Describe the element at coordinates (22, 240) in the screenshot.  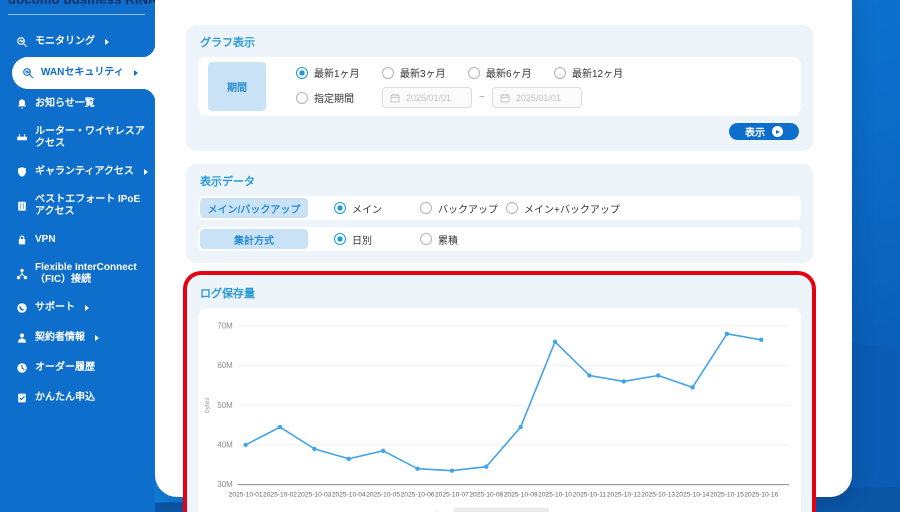
I see `lock-icon` at that location.